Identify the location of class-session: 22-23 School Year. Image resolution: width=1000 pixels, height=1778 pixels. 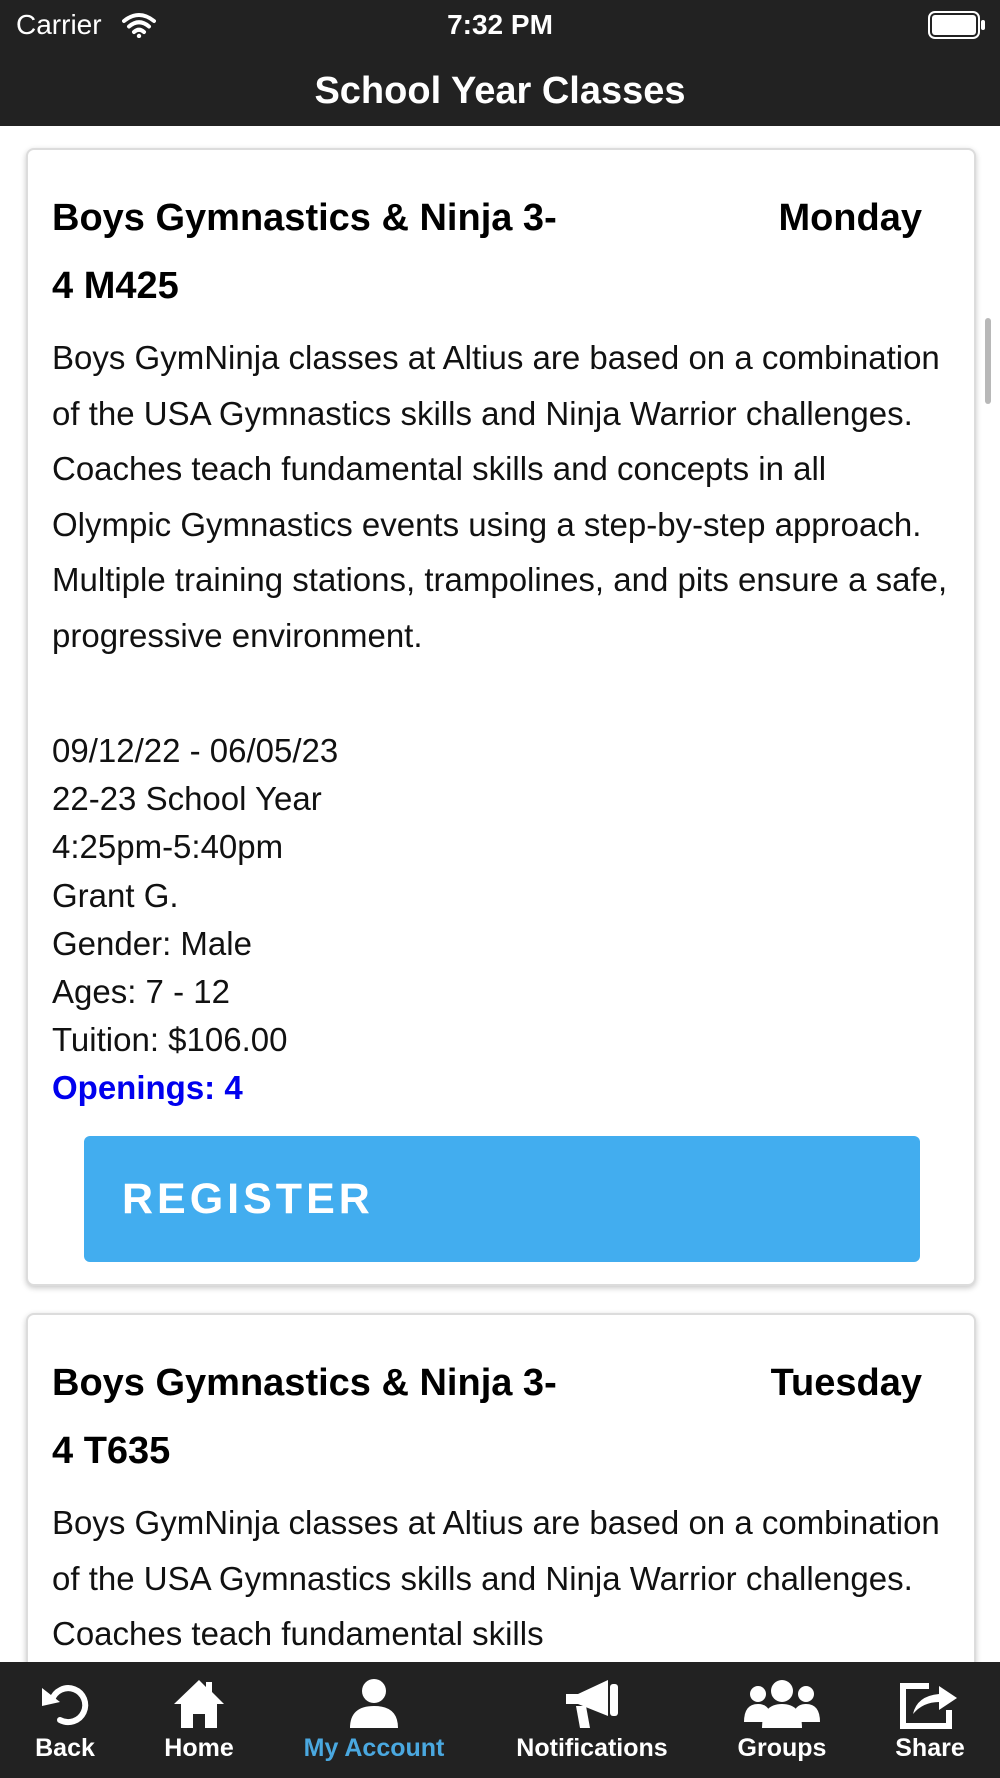
(187, 799).